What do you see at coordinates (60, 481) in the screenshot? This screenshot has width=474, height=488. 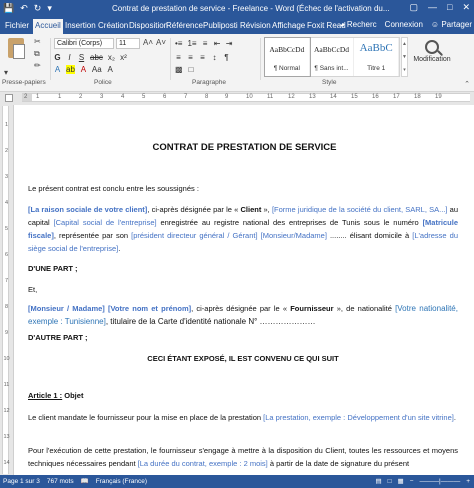 I see `word-count: 767 mots` at bounding box center [60, 481].